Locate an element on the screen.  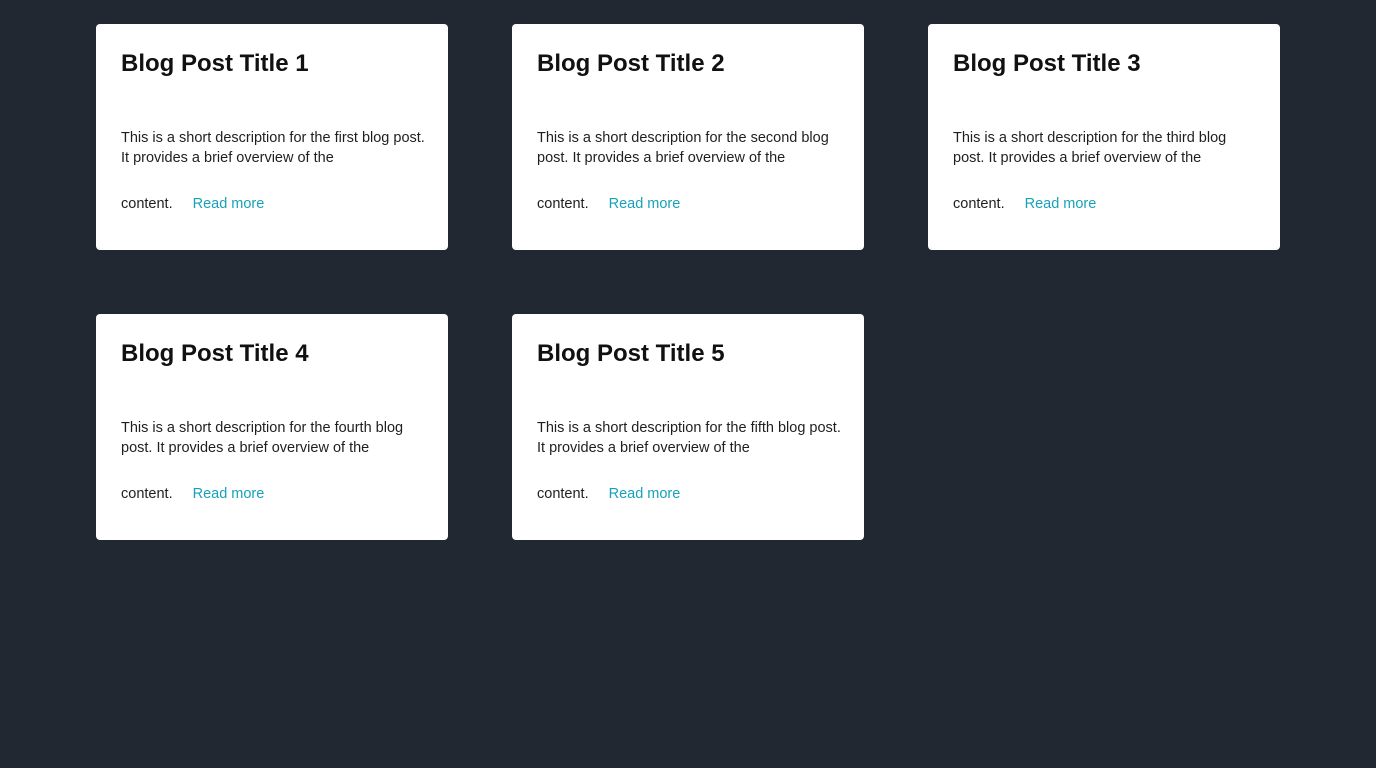
blog-post-title: Blog Post Title 1 is located at coordinates (215, 63).